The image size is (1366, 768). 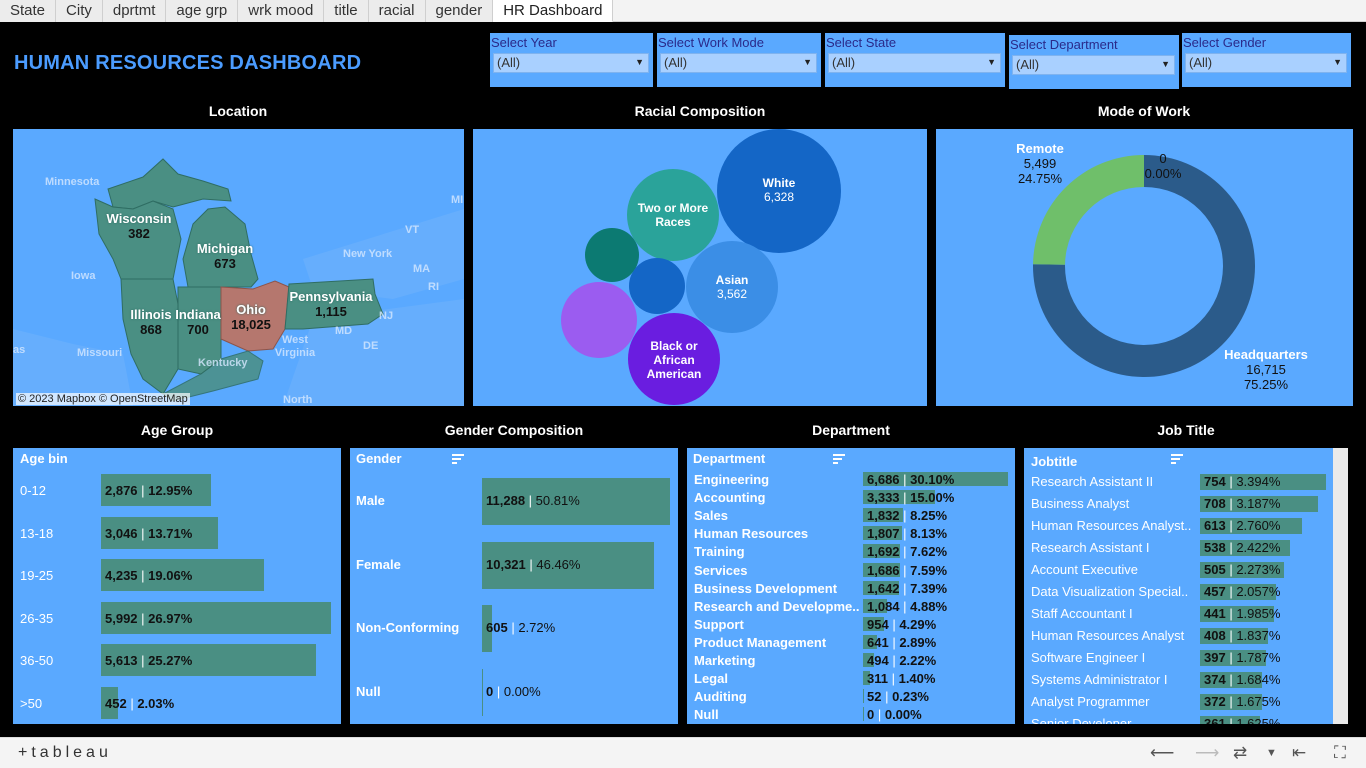 What do you see at coordinates (177, 538) in the screenshot?
I see `age_group-row: 13-18 3,046 | 13.71%` at bounding box center [177, 538].